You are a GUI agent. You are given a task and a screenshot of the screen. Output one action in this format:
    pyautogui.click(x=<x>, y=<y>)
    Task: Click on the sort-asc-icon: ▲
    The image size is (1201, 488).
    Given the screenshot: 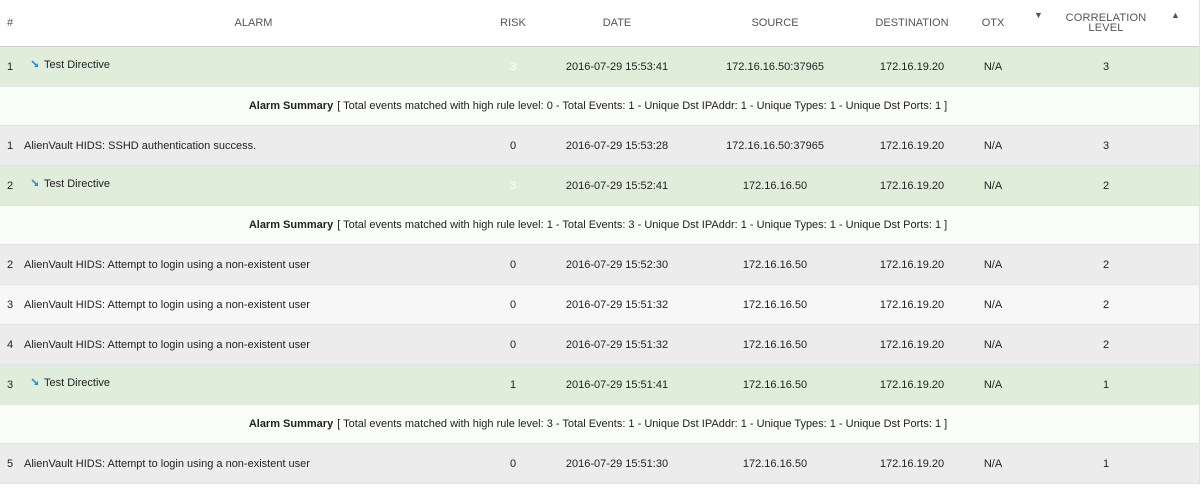 What is the action you would take?
    pyautogui.click(x=1175, y=15)
    